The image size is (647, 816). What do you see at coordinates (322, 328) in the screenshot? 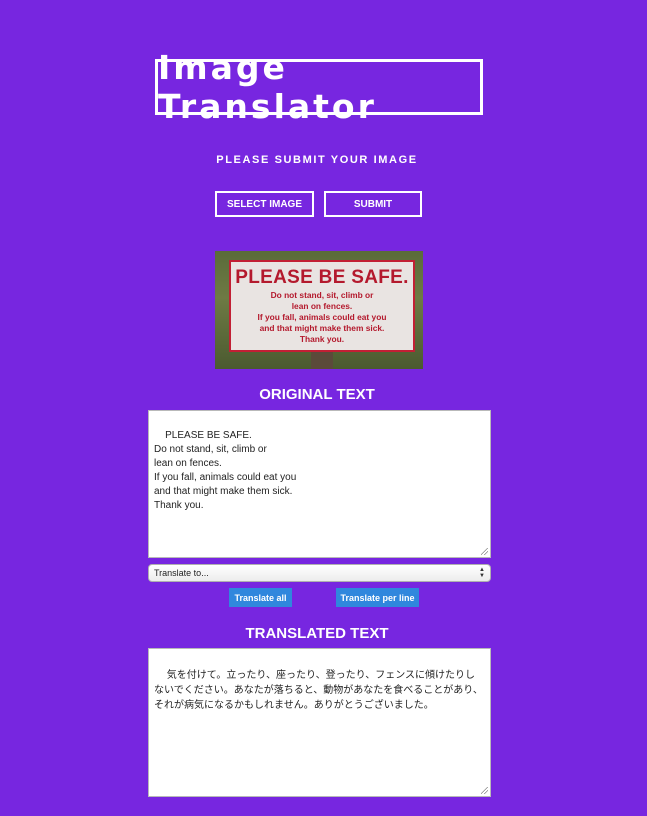
I see `sign-line: and that might make them sick.` at bounding box center [322, 328].